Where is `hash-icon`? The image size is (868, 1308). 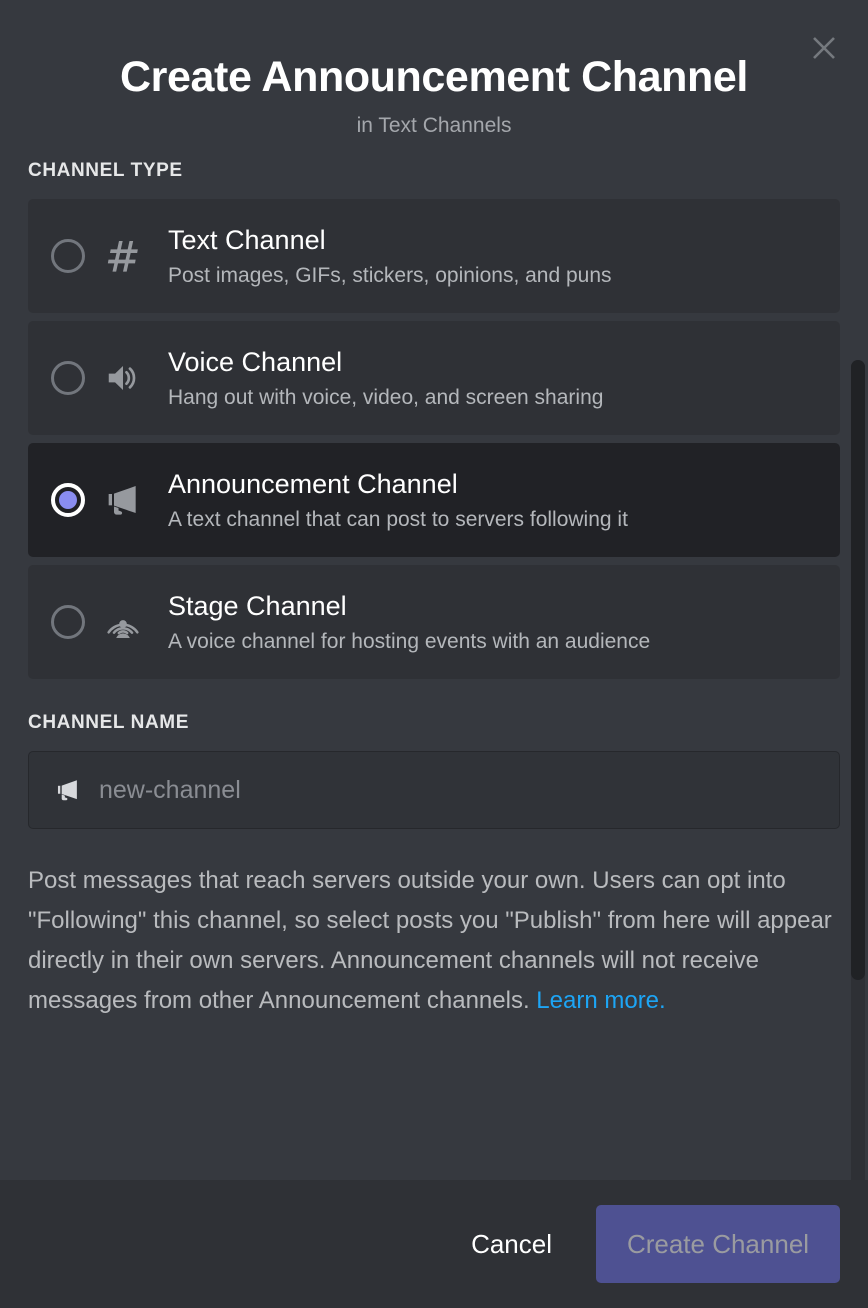
hash-icon is located at coordinates (123, 256).